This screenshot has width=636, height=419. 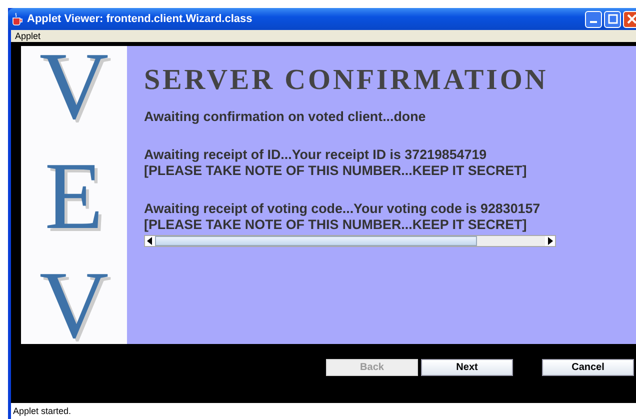 What do you see at coordinates (316, 155) in the screenshot?
I see `message-line: Awaiting receipt of ID...Your receipt ID is 37219854719` at bounding box center [316, 155].